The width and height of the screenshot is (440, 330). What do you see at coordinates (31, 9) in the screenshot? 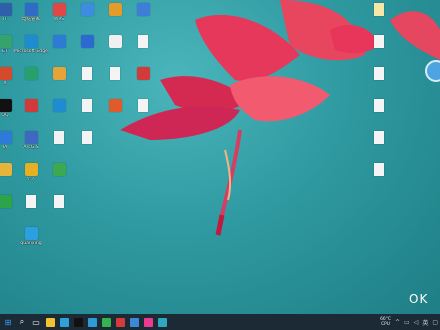
I see `folder-icon` at bounding box center [31, 9].